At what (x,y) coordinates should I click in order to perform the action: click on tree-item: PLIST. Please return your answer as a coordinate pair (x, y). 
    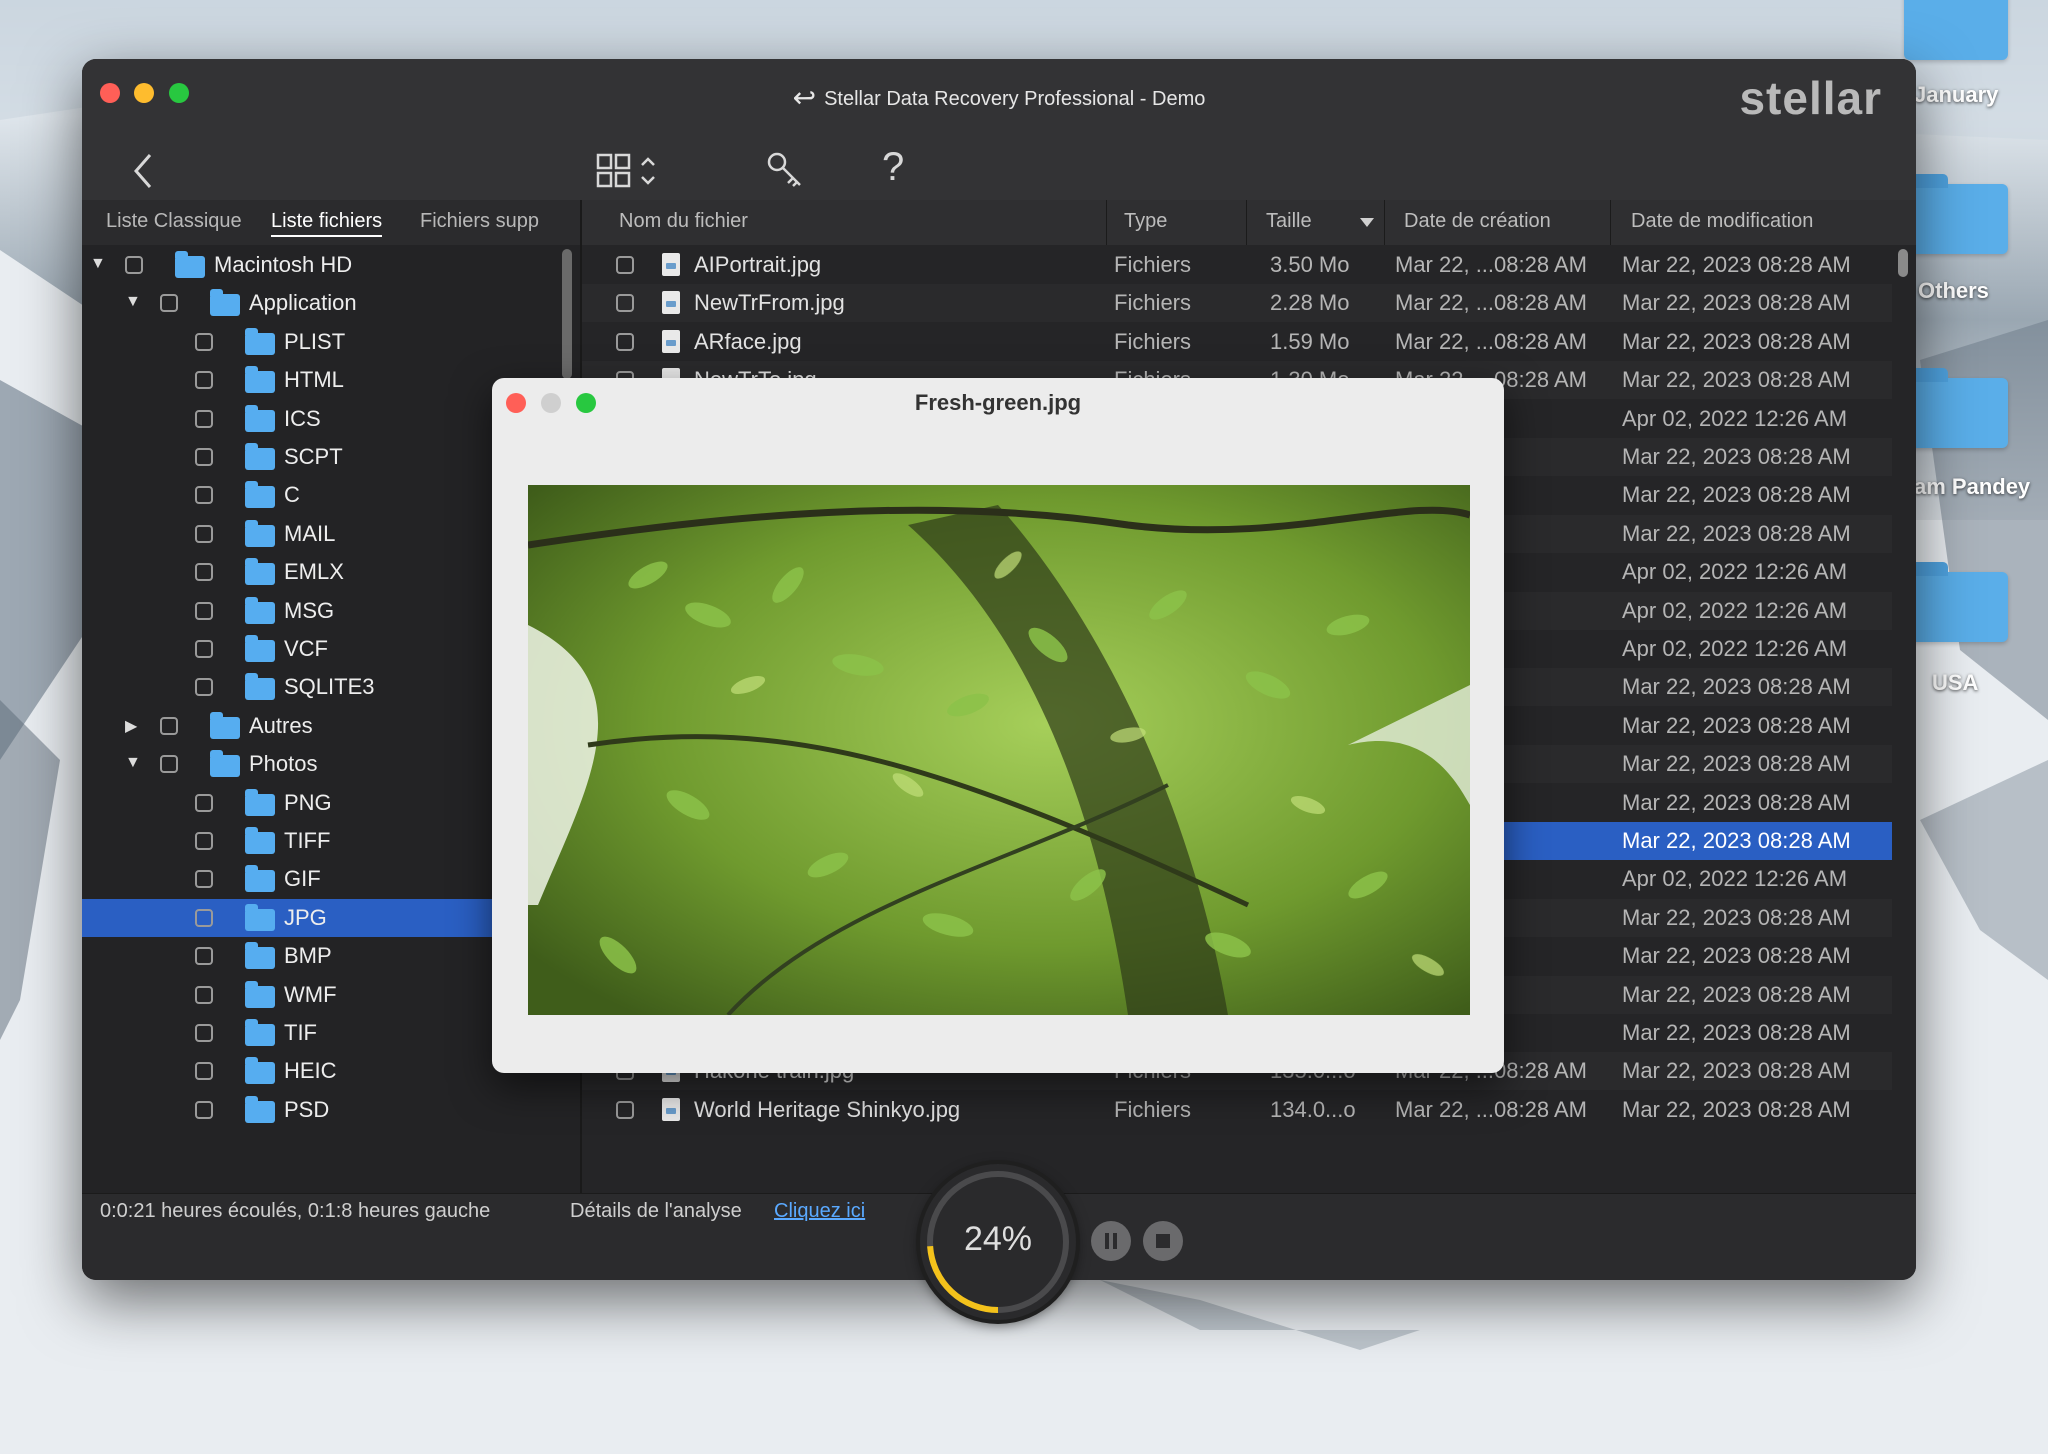
    Looking at the image, I should click on (332, 342).